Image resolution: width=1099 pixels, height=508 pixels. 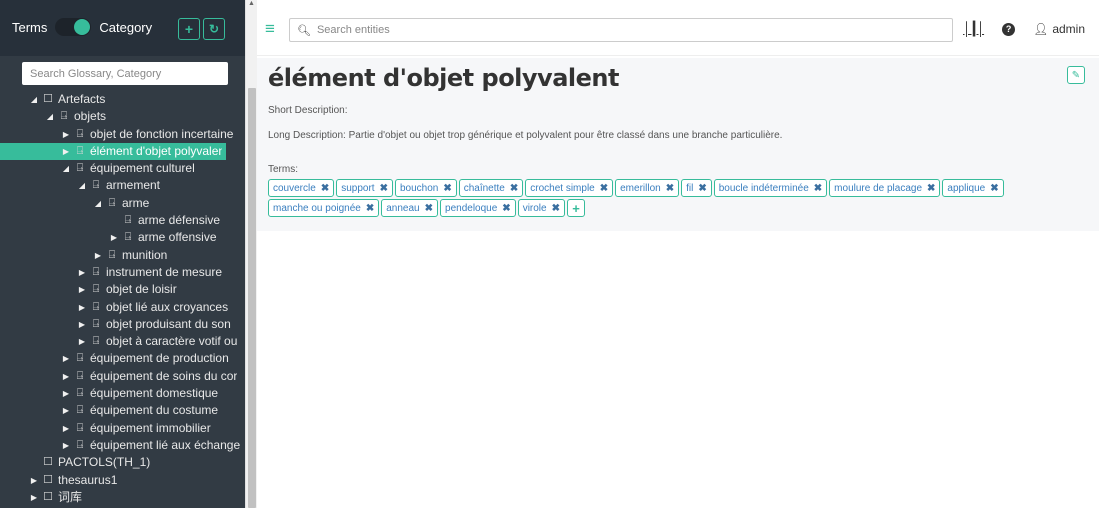 I want to click on plus-icon: +, so click(x=576, y=208).